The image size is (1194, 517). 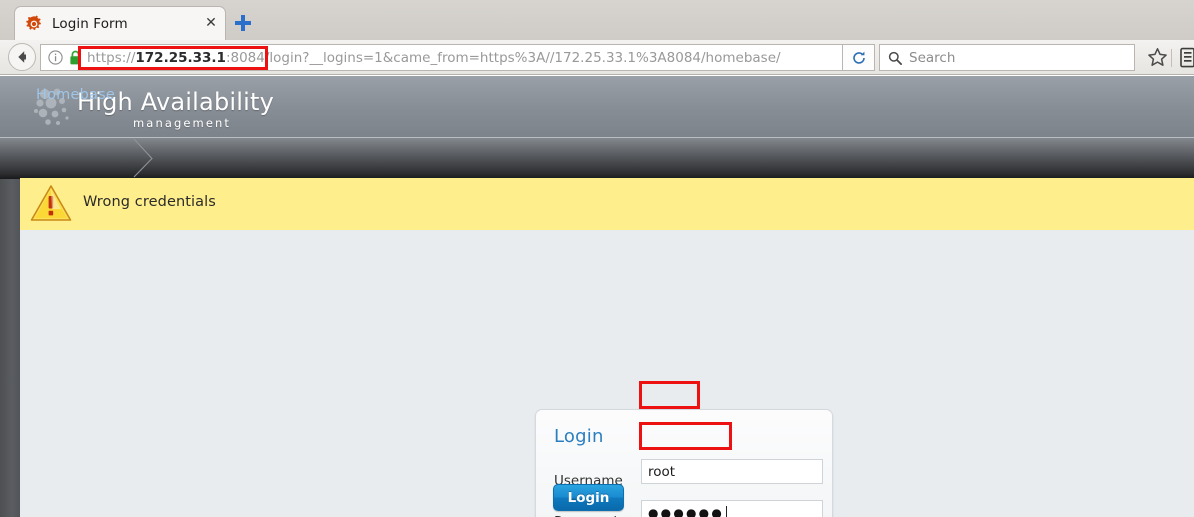 I want to click on star-icon, so click(x=1158, y=58).